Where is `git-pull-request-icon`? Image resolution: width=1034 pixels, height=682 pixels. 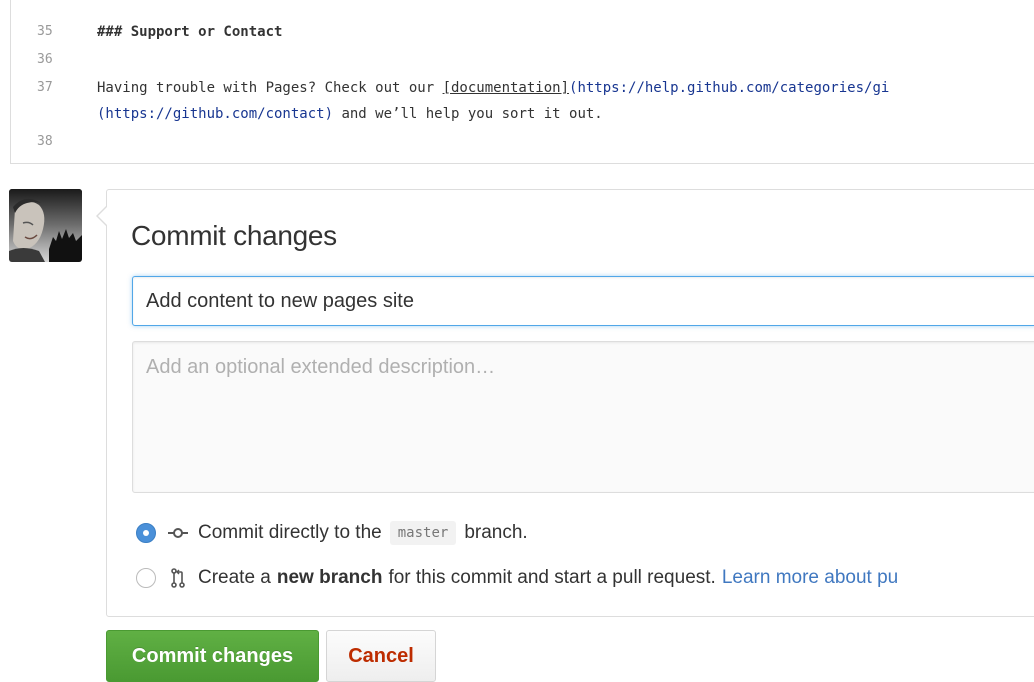
git-pull-request-icon is located at coordinates (178, 578).